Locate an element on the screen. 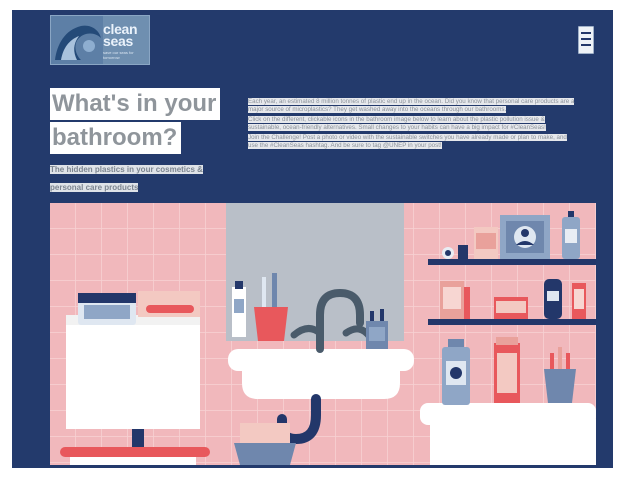  page-title-line1: What's in your is located at coordinates (135, 104).